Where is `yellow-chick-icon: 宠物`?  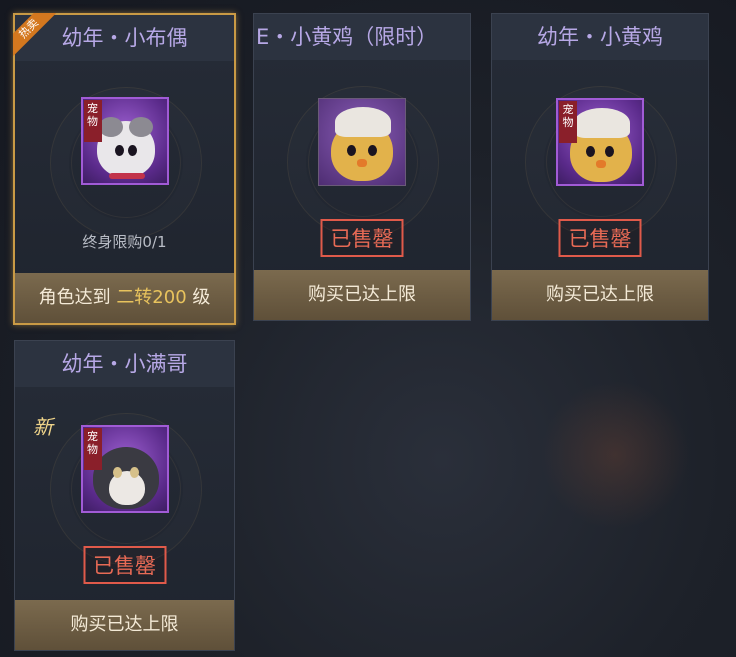 yellow-chick-icon: 宠物 is located at coordinates (600, 142).